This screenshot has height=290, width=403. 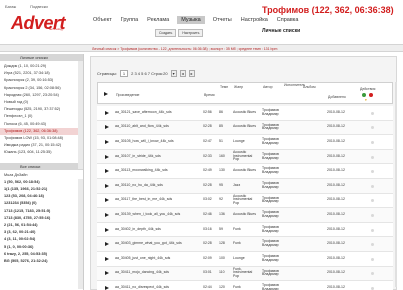 What do you see at coordinates (191, 73) in the screenshot?
I see `pager-next-button: ▸` at bounding box center [191, 73].